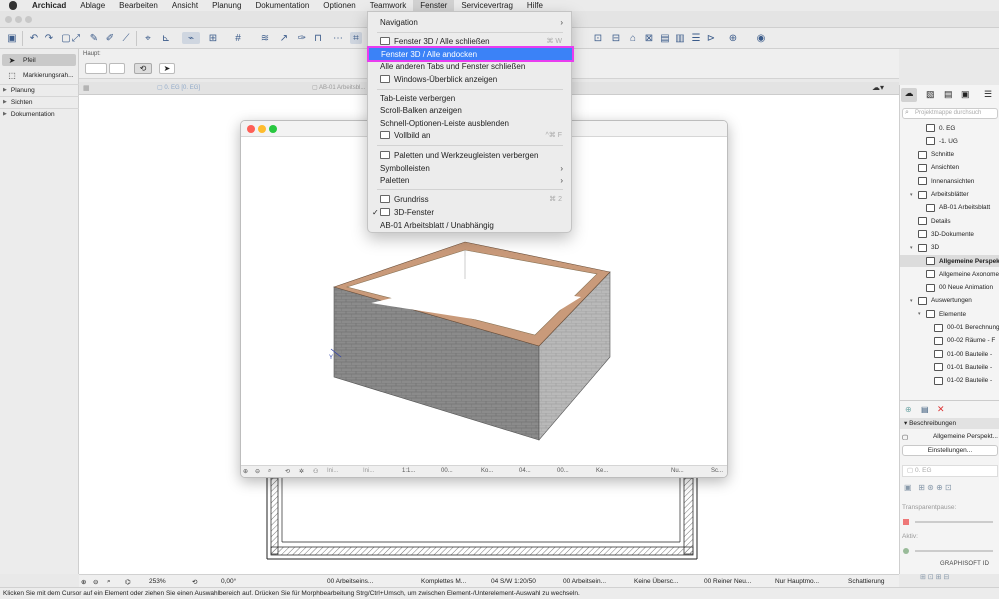  Describe the element at coordinates (138, 5) in the screenshot. I see `menu-bearbeiten: Bearbeiten` at that location.